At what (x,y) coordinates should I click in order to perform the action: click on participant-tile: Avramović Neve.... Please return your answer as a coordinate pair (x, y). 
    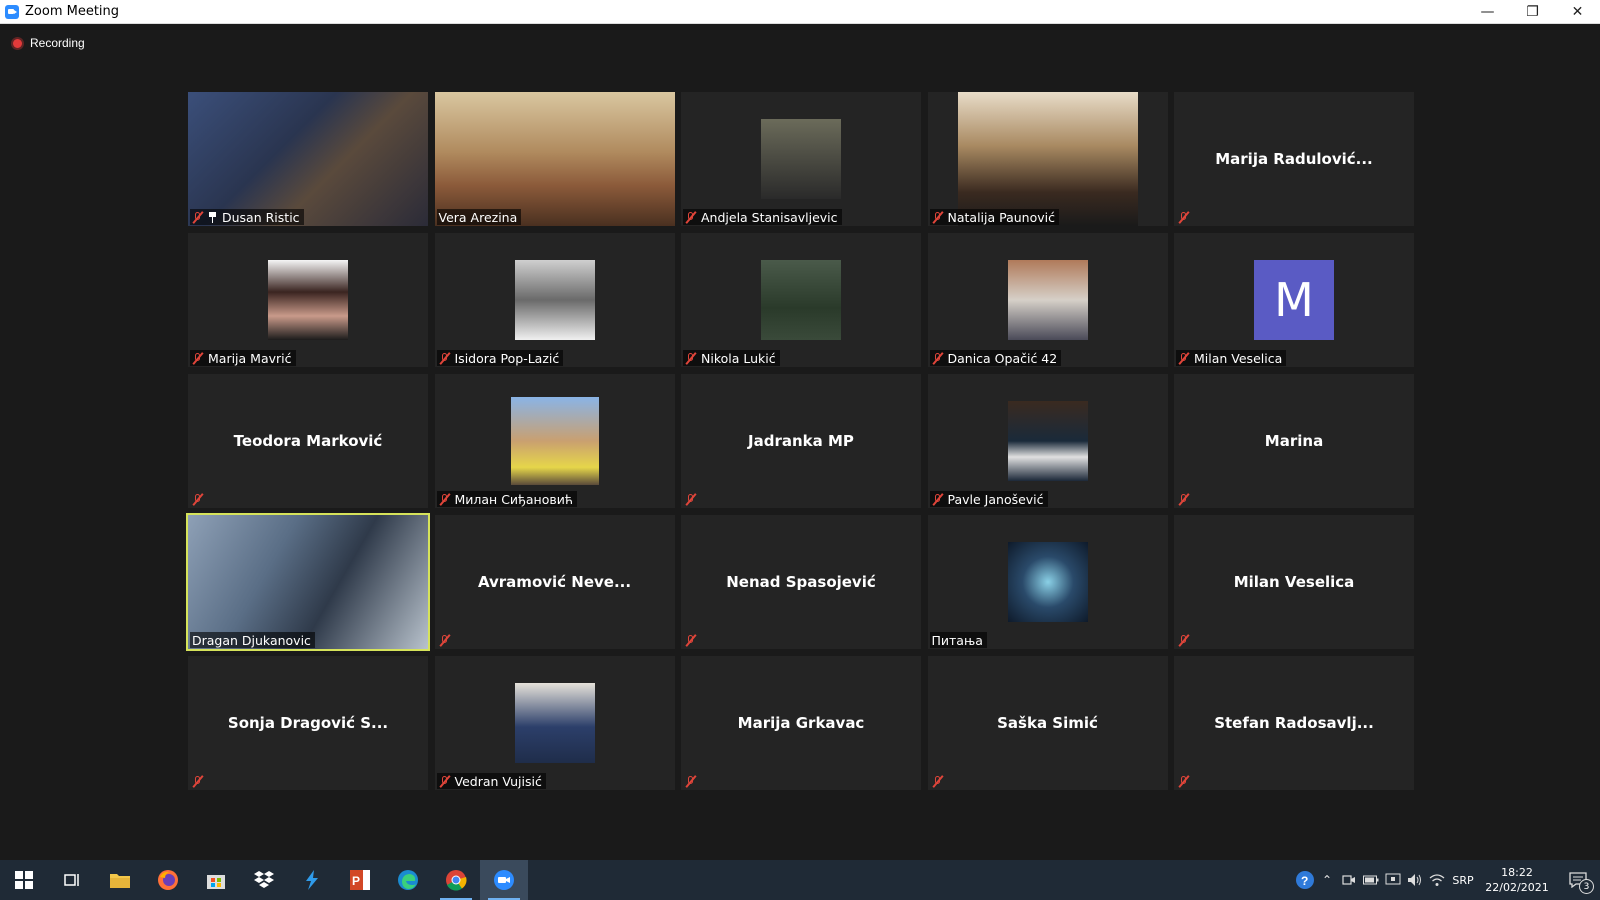
    Looking at the image, I should click on (554, 582).